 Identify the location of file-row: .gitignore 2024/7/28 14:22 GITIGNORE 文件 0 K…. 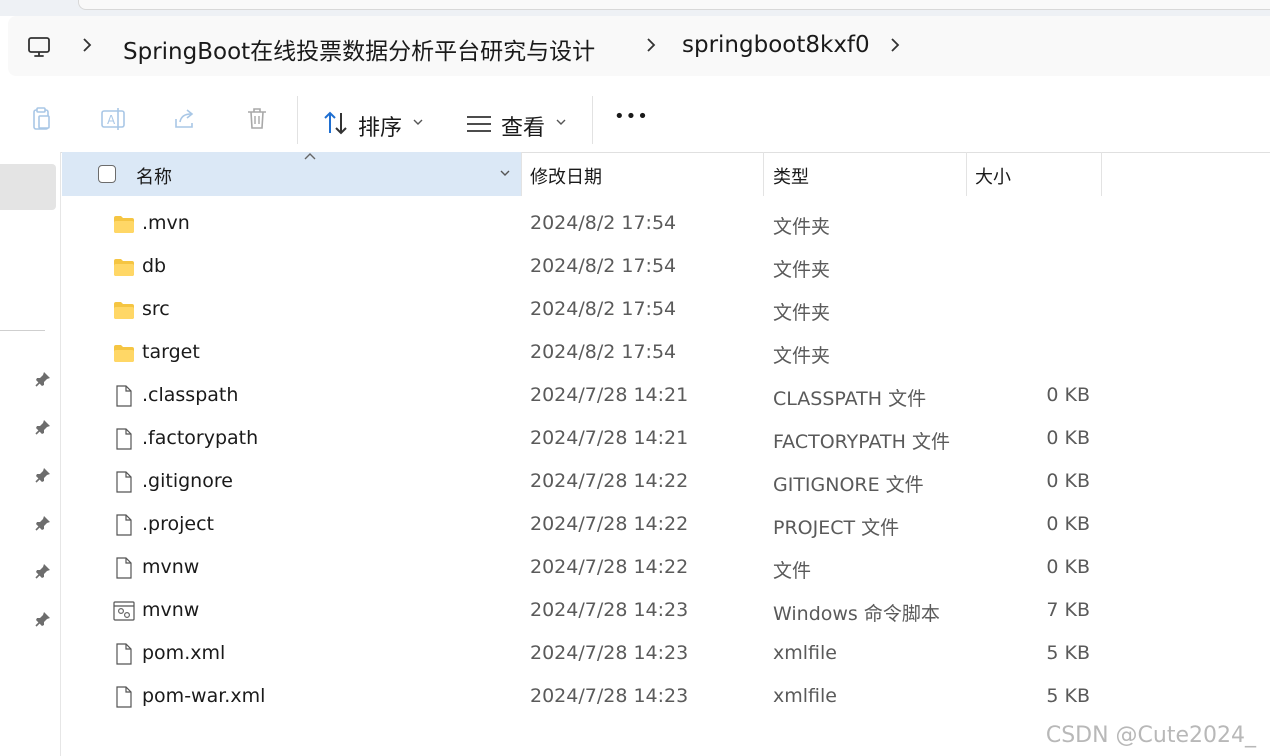
(666, 481).